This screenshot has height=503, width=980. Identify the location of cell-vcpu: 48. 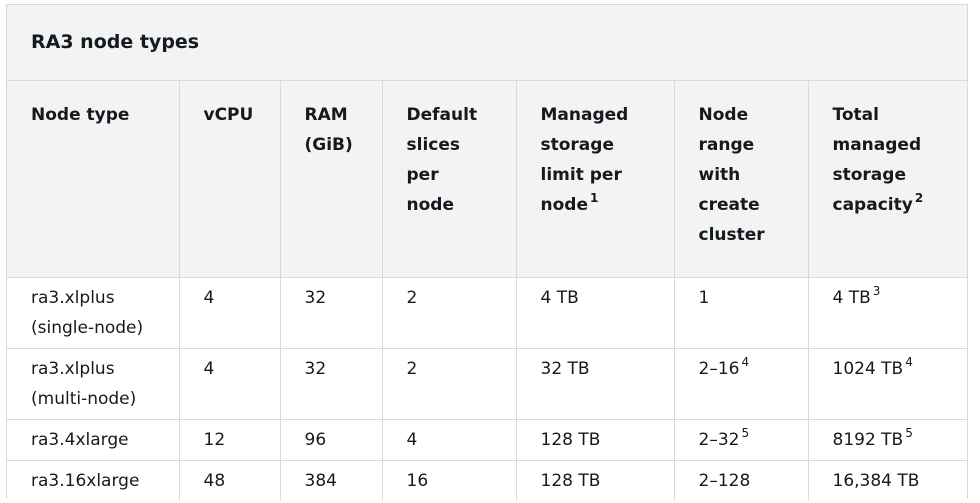
(229, 480).